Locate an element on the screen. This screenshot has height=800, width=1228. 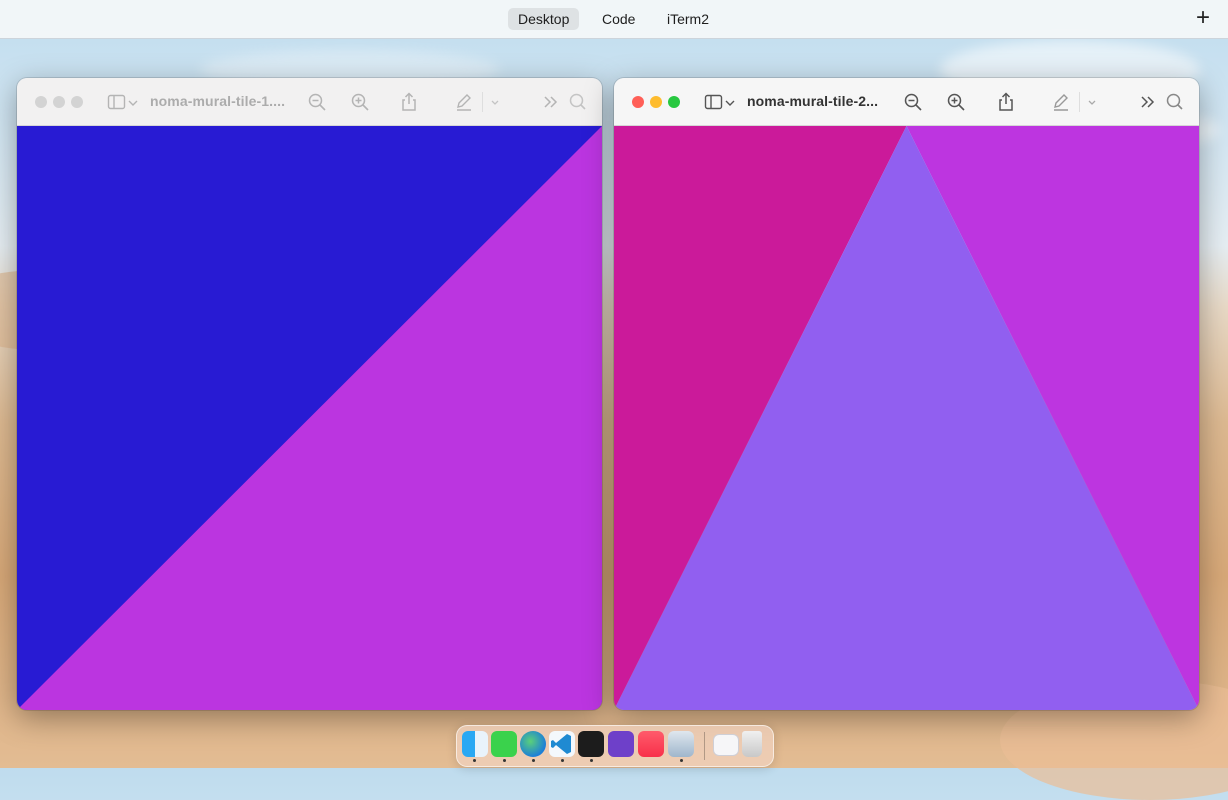
github-desktop-icon is located at coordinates (621, 744).